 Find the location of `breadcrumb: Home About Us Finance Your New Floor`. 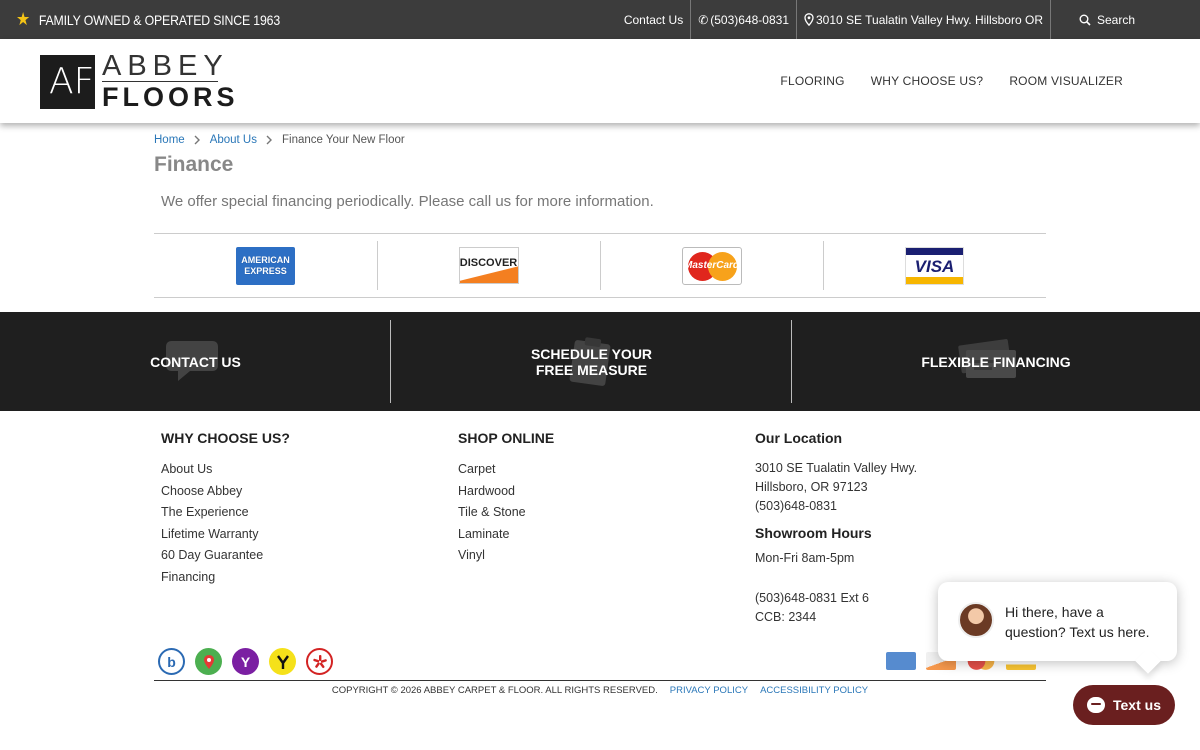

breadcrumb: Home About Us Finance Your New Floor is located at coordinates (279, 140).